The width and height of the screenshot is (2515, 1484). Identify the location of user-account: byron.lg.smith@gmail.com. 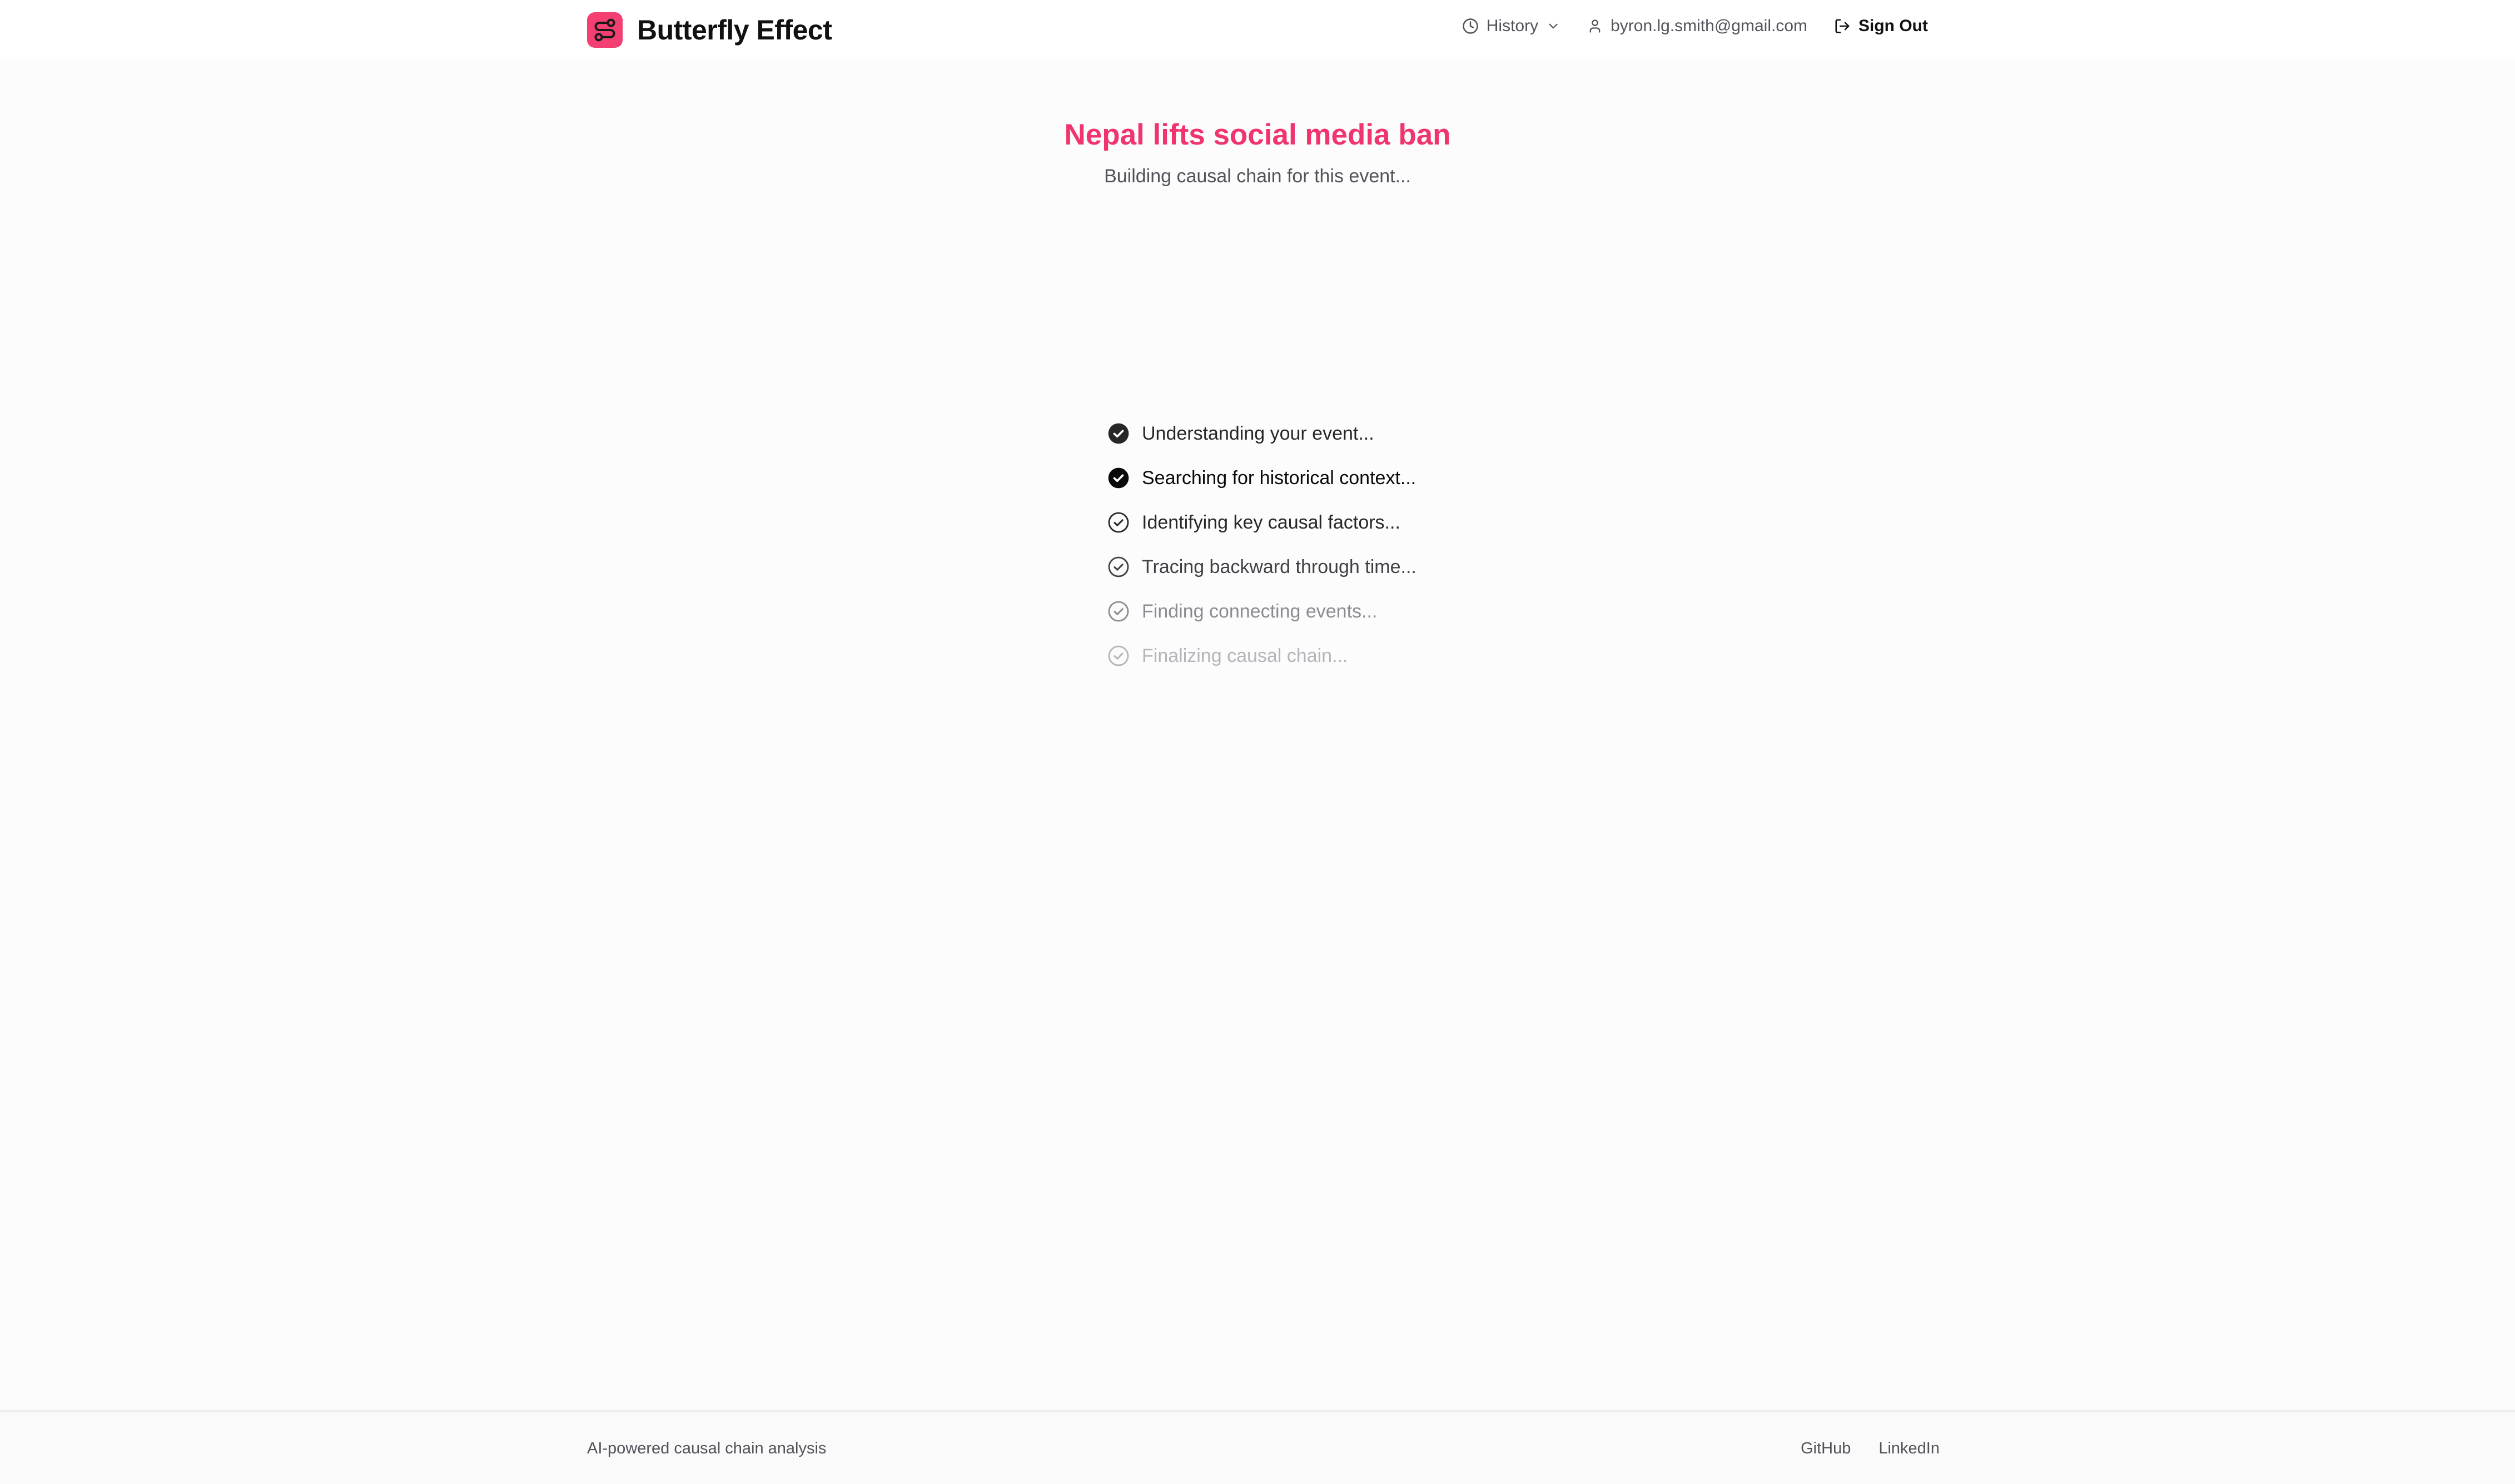
(1697, 27).